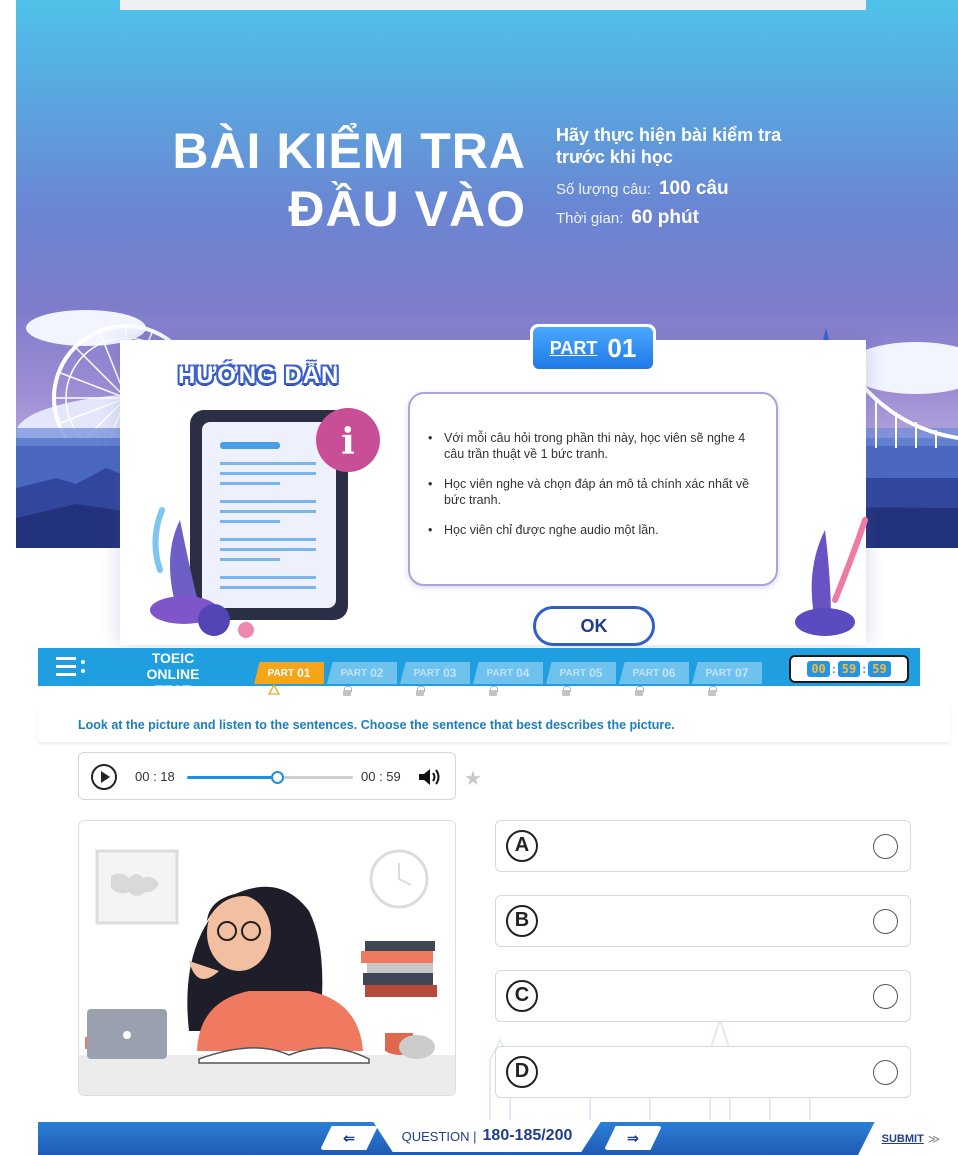 The height and width of the screenshot is (1155, 958). I want to click on hero-subtitle: Hãy thực hiện bài kiểm tra trước khi học, so click(669, 146).